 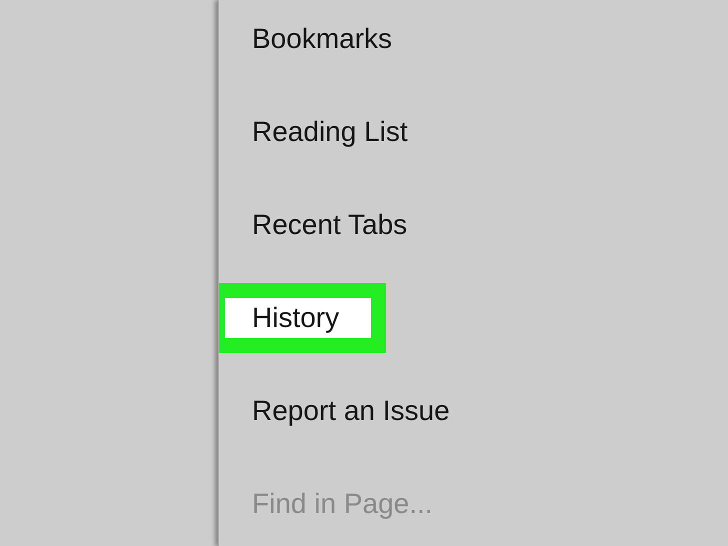 I want to click on menu-item: History, so click(x=302, y=317).